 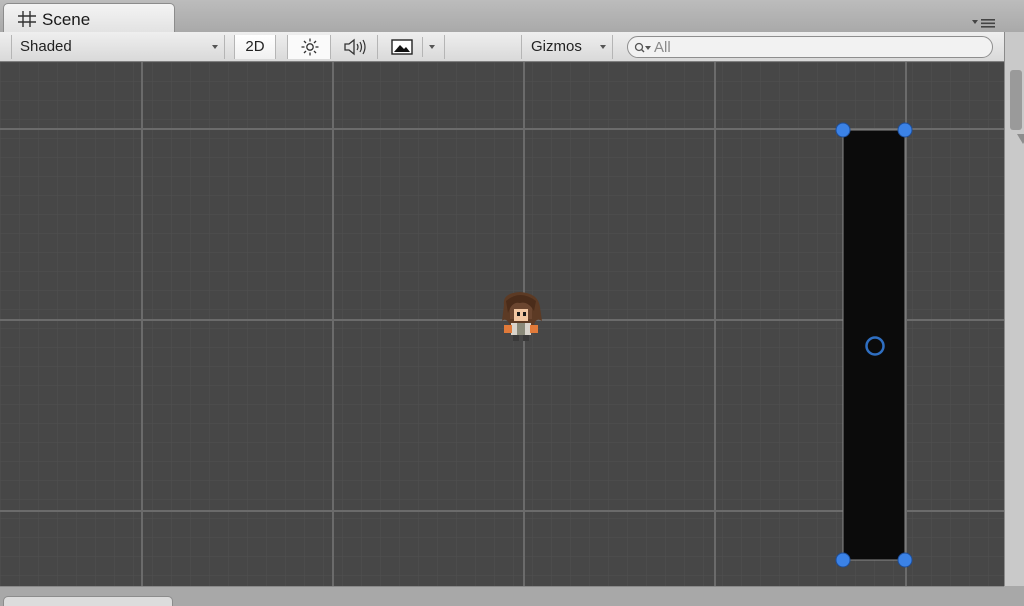 What do you see at coordinates (843, 130) in the screenshot?
I see `rect-handle-top-left` at bounding box center [843, 130].